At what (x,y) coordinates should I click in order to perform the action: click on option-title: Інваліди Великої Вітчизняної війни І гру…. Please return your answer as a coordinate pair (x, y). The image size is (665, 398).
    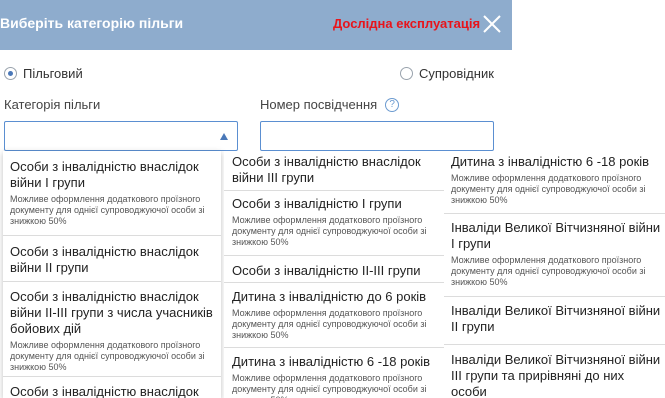
    Looking at the image, I should click on (556, 235).